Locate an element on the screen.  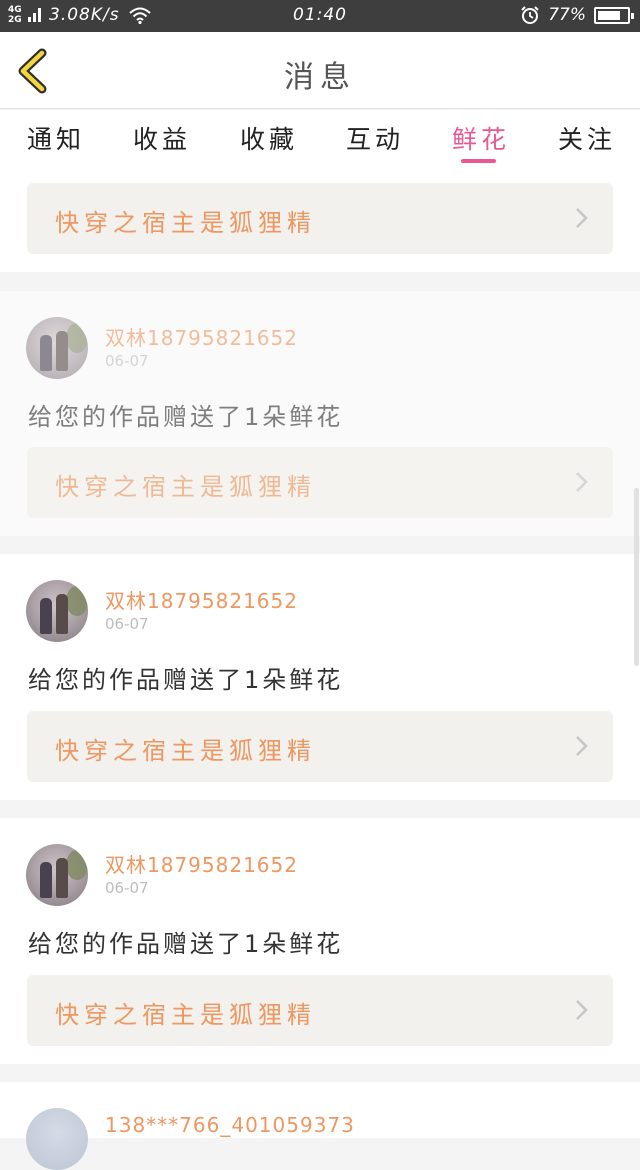
nav-bar: 消息 is located at coordinates (320, 70).